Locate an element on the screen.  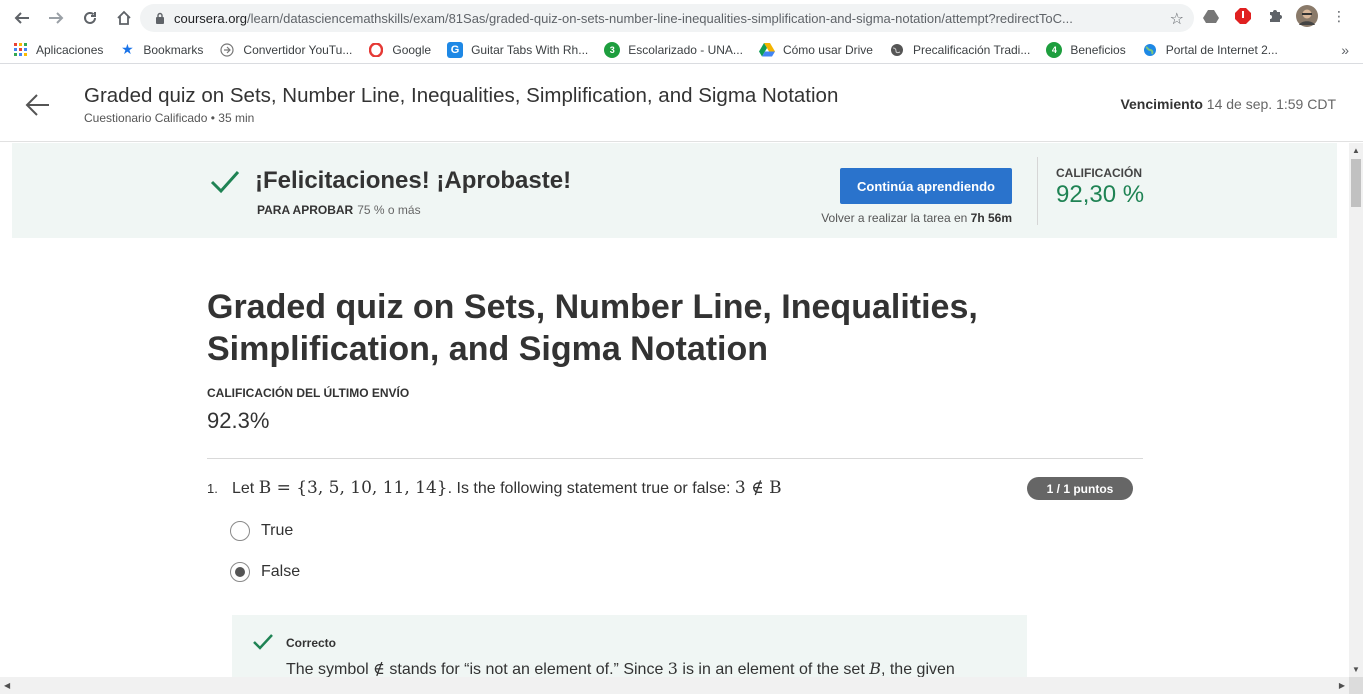
horizontal-scrollbar: ◀ ▶ is located at coordinates (674, 685).